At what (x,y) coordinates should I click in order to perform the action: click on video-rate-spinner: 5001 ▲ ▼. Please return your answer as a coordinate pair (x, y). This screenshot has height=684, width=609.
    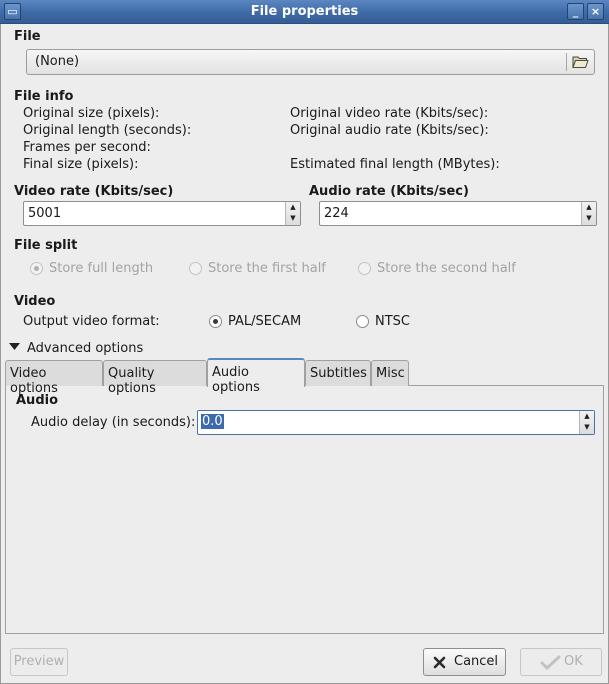
    Looking at the image, I should click on (162, 213).